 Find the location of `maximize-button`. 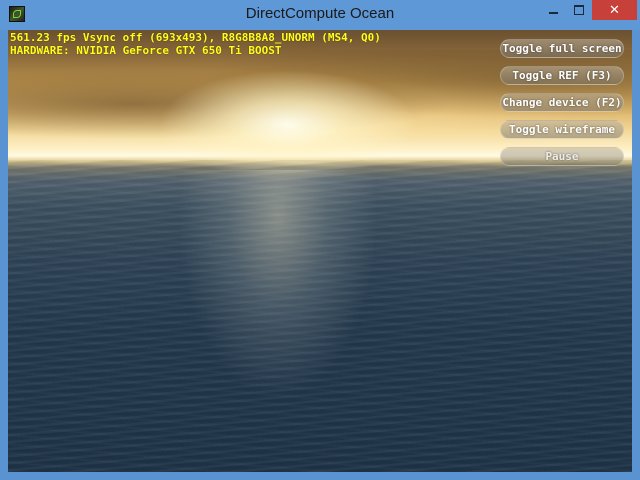

maximize-button is located at coordinates (579, 10).